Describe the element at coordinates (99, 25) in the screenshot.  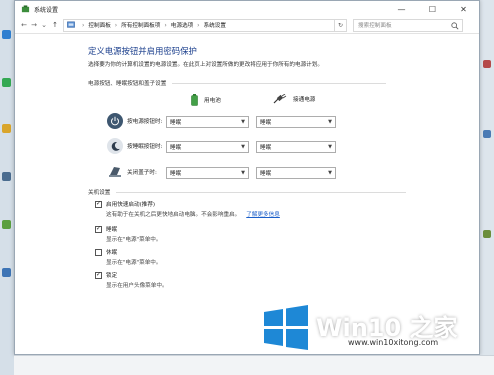
I see `breadcrumb-control-panel: 控制面板` at that location.